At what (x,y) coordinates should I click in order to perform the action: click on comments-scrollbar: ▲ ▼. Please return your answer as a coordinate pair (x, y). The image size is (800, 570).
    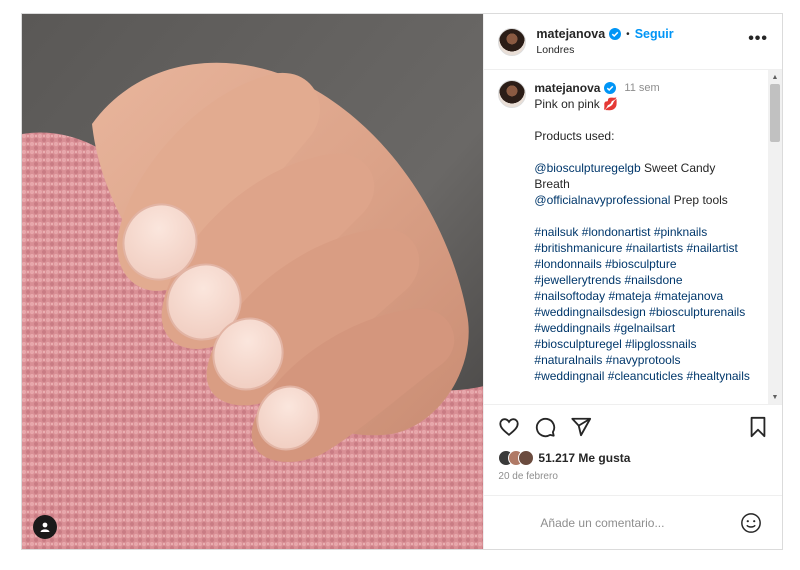
    Looking at the image, I should click on (775, 237).